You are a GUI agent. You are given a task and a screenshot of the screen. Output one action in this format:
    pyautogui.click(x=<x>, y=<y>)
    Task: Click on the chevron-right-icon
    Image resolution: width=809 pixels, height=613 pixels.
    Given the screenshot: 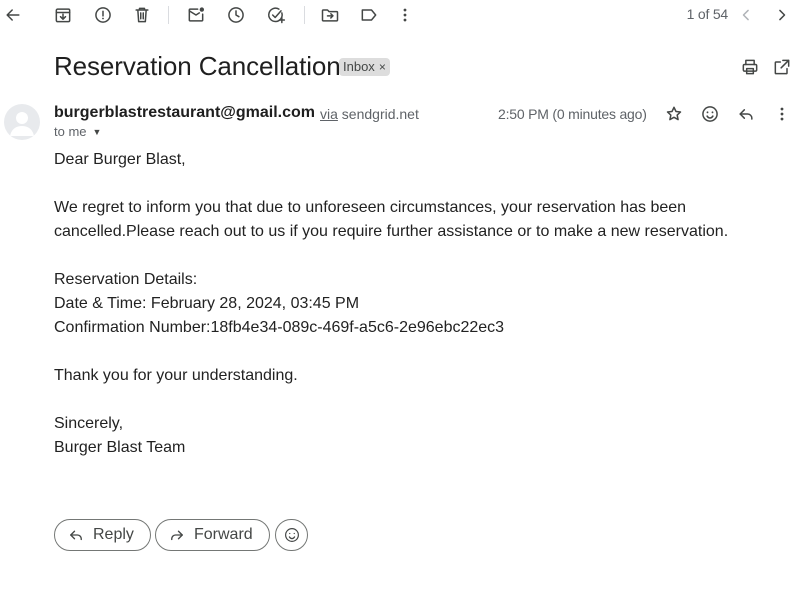 What is the action you would take?
    pyautogui.click(x=782, y=15)
    